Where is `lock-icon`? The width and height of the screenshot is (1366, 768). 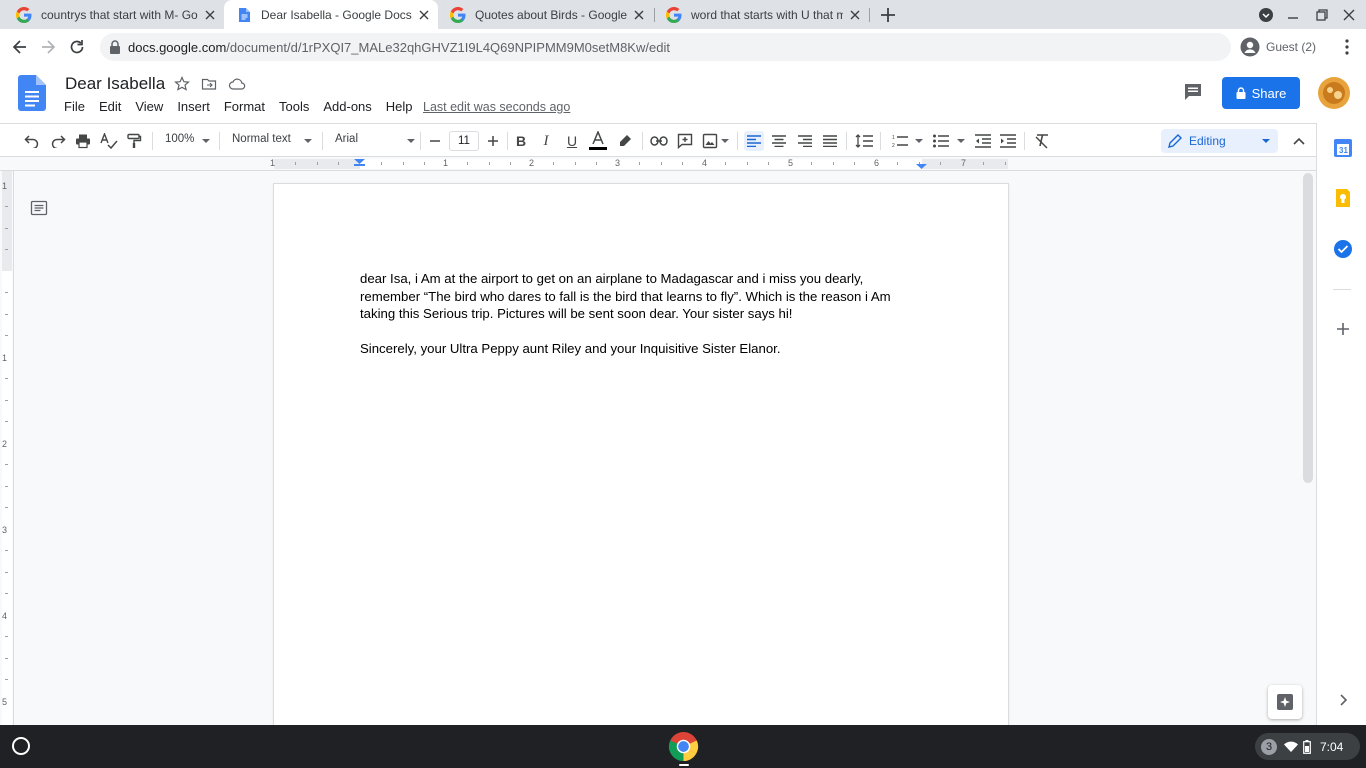
lock-icon is located at coordinates (1241, 93).